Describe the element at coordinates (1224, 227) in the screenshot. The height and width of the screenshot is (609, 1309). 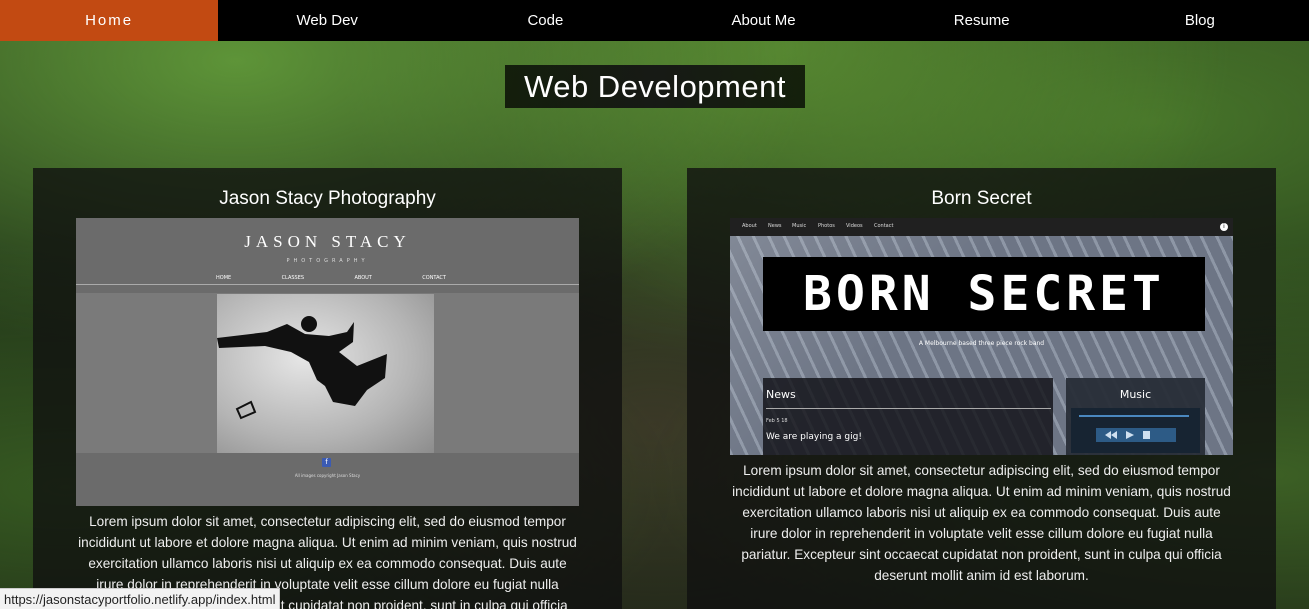
I see `info-icon: i` at that location.